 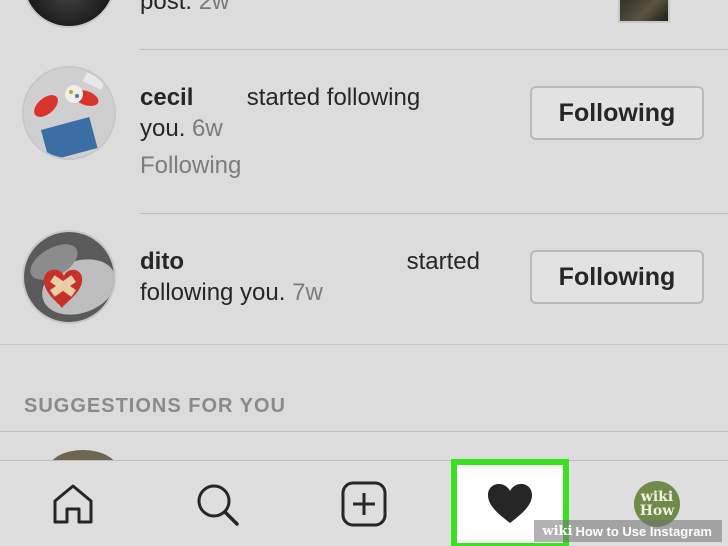 What do you see at coordinates (333, 97) in the screenshot?
I see `notification-action: started following` at bounding box center [333, 97].